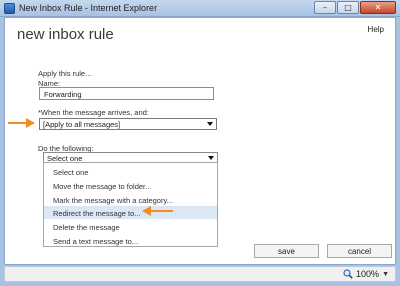 The width and height of the screenshot is (400, 286). I want to click on condition-select-value: [Apply to all messages], so click(82, 124).